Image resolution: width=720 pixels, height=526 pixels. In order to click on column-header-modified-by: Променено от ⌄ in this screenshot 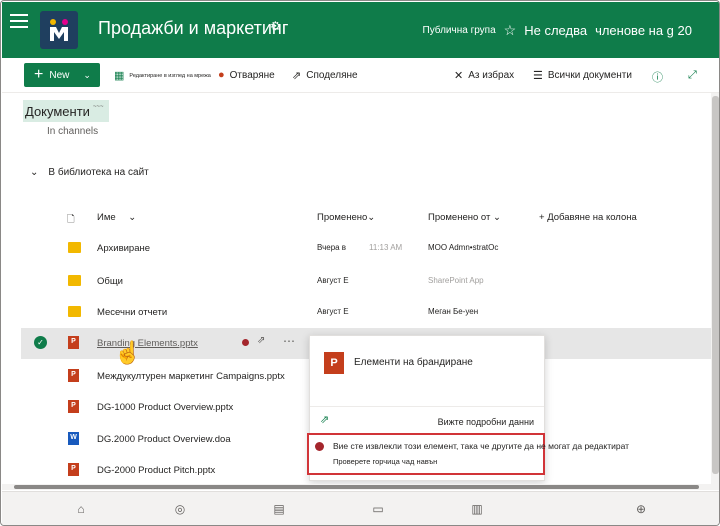, I will do `click(464, 217)`.